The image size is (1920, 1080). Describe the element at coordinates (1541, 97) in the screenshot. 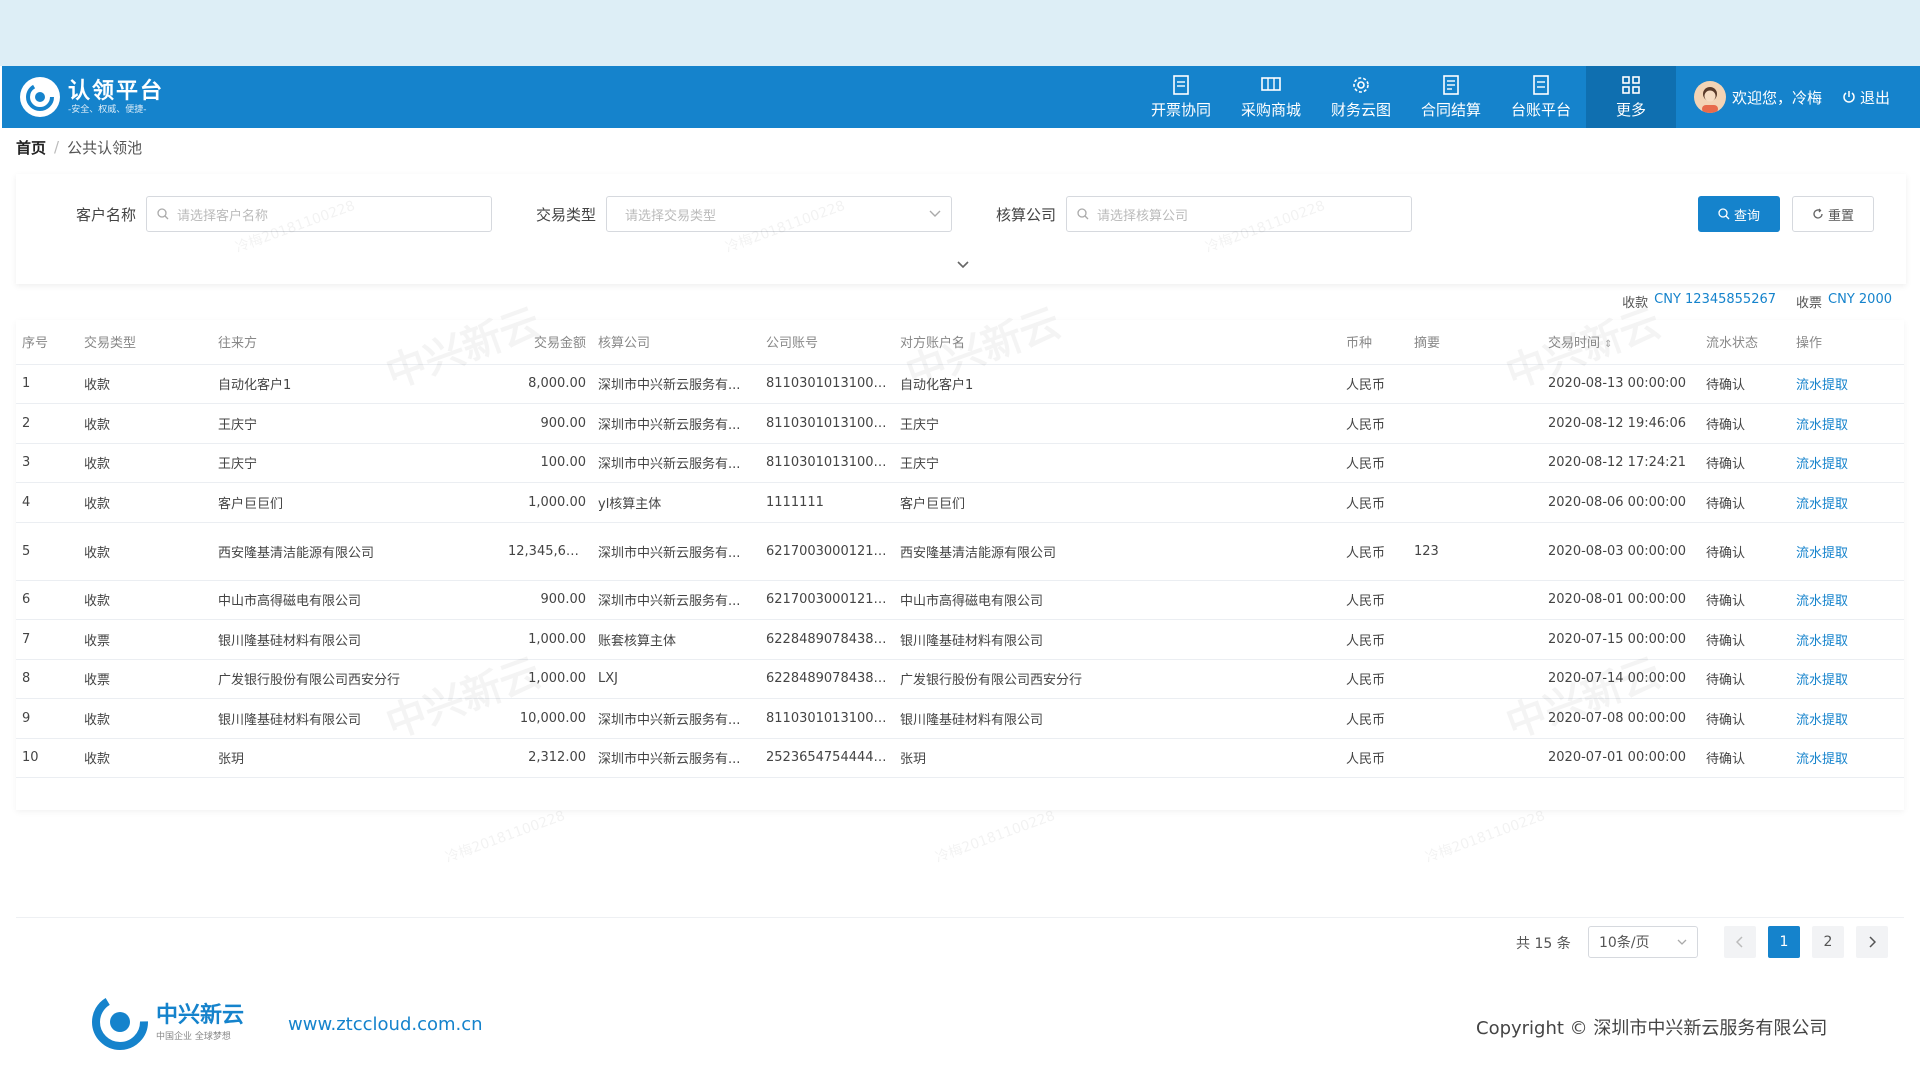

I see `nav-ledger: 台账平台` at that location.